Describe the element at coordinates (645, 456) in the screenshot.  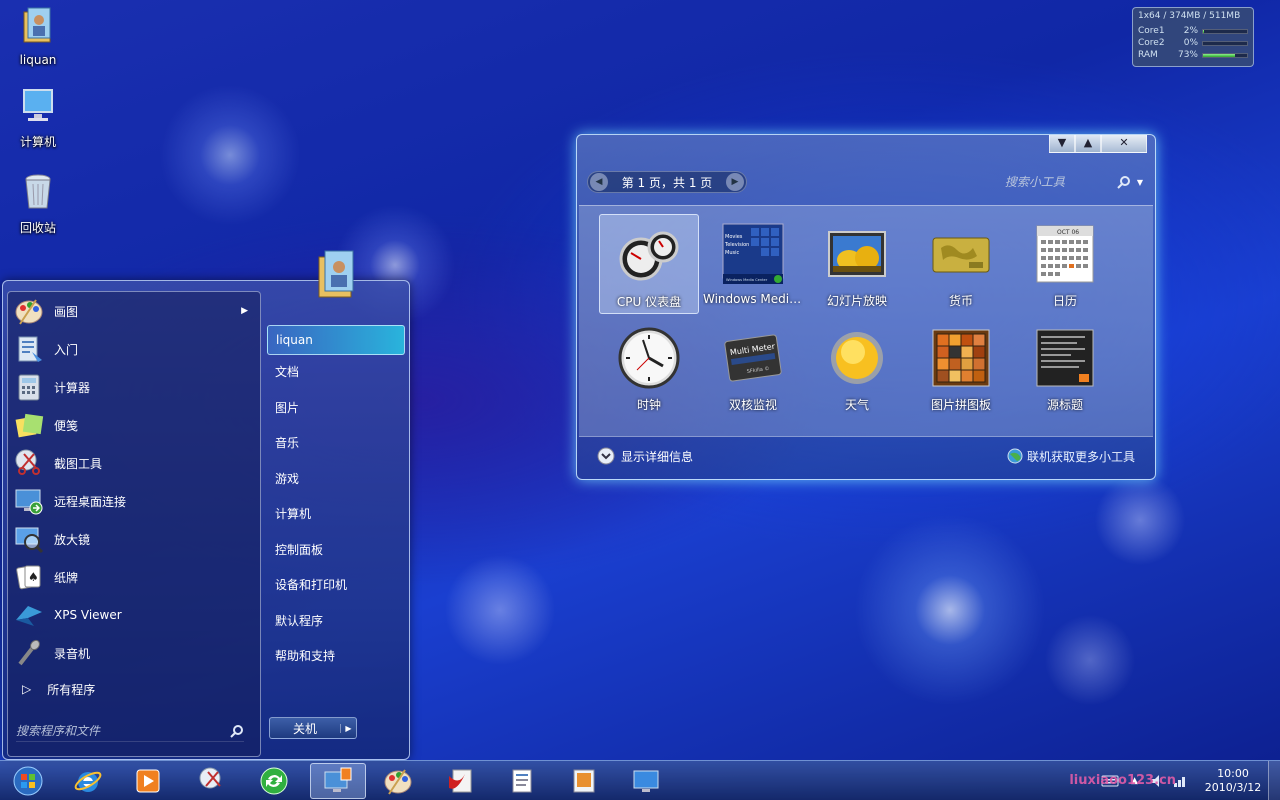
I see `show-details-button: 显示详细信息` at that location.